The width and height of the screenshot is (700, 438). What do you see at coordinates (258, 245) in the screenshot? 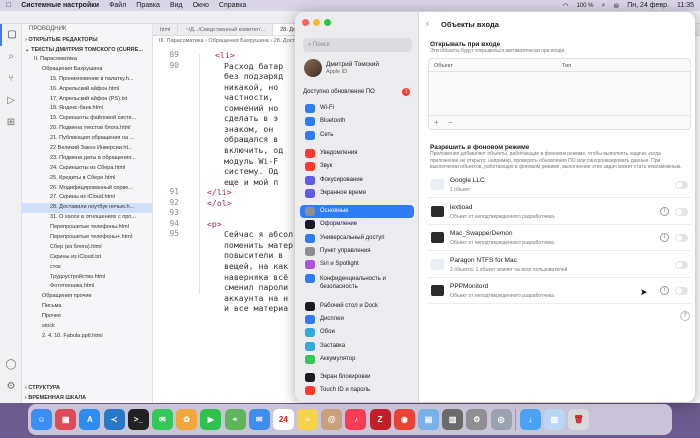
I see `code-line: поменить матер` at bounding box center [258, 245].